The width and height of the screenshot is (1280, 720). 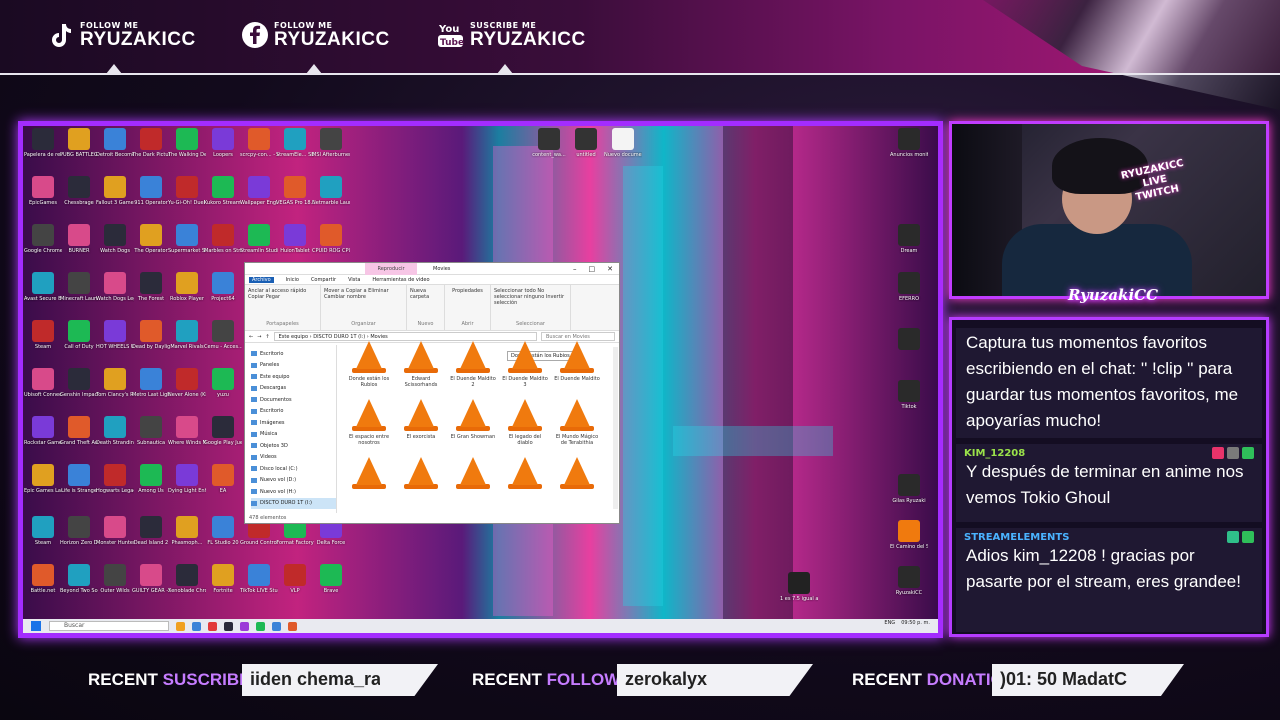 I want to click on desktop-icon: untitled, so click(x=586, y=143).